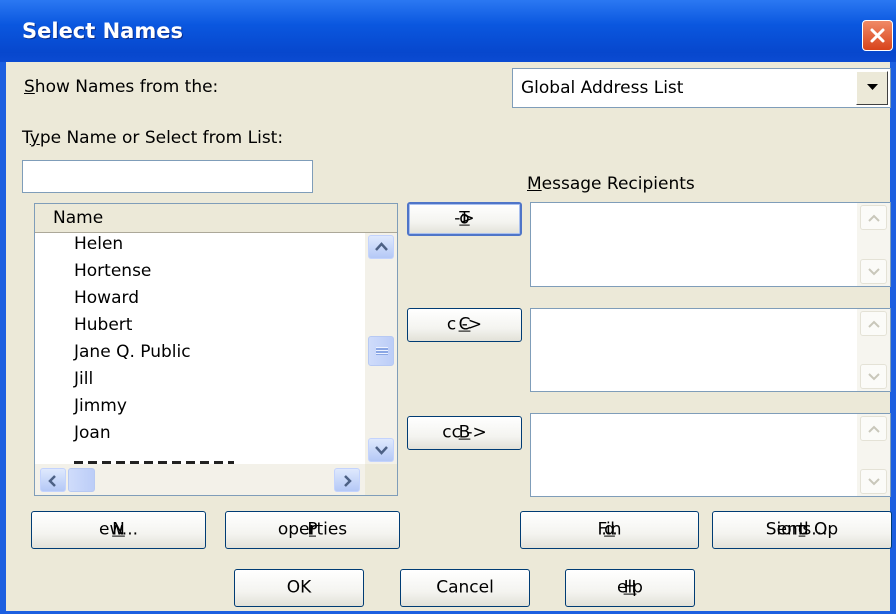 This screenshot has width=896, height=614. What do you see at coordinates (102, 31) in the screenshot?
I see `window-title: Select Names` at bounding box center [102, 31].